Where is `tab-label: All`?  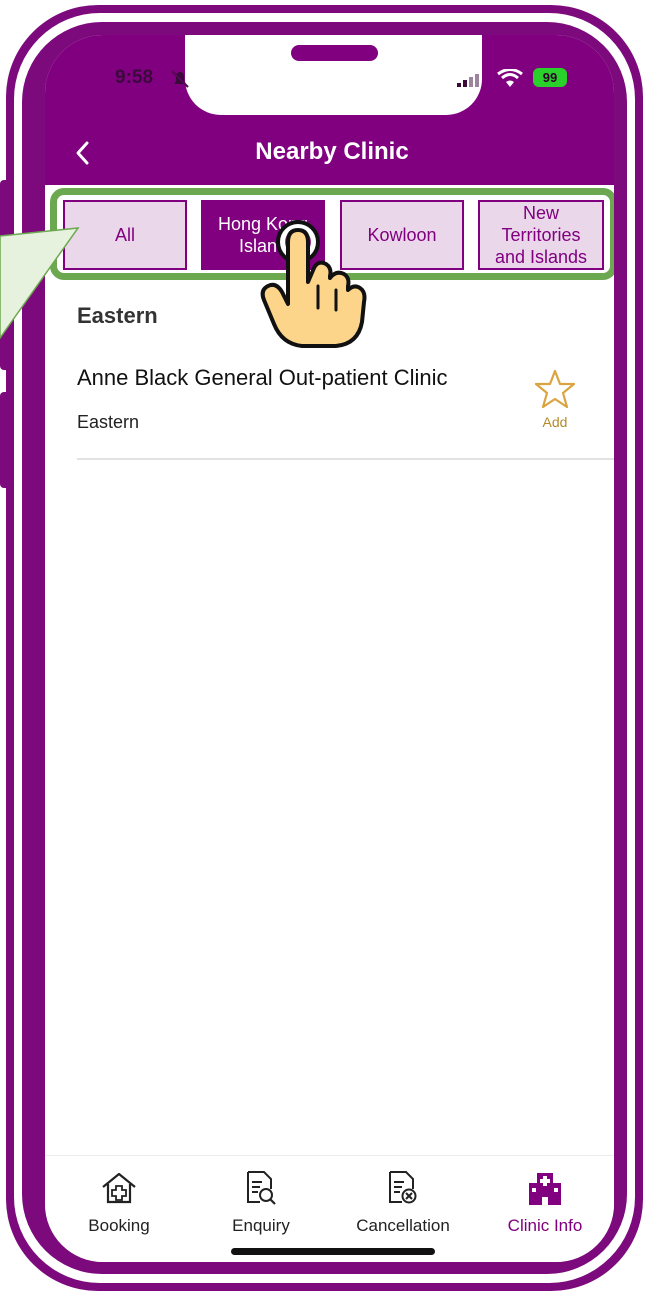 tab-label: All is located at coordinates (124, 235).